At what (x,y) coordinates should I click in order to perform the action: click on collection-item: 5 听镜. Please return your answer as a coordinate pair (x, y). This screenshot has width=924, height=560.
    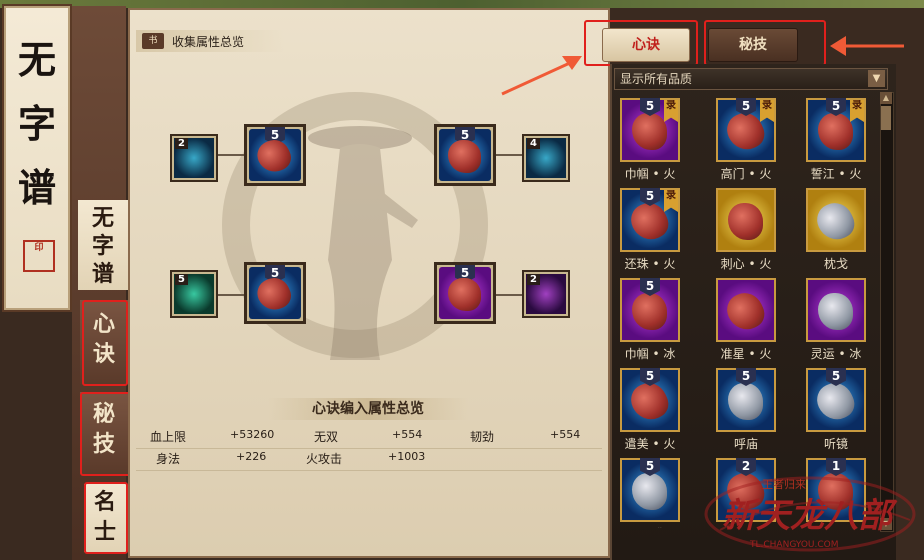
    Looking at the image, I should click on (836, 410).